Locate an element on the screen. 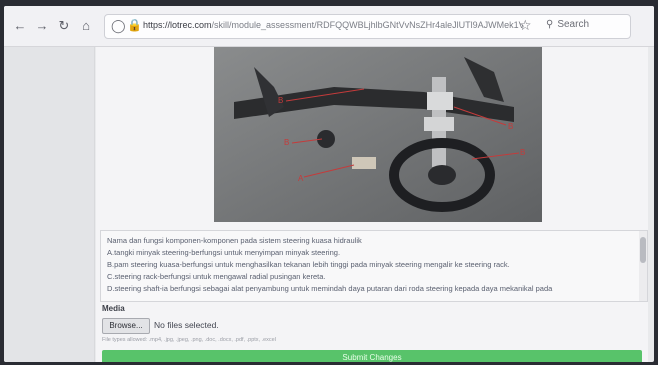  photo-label-a: A is located at coordinates (301, 178).